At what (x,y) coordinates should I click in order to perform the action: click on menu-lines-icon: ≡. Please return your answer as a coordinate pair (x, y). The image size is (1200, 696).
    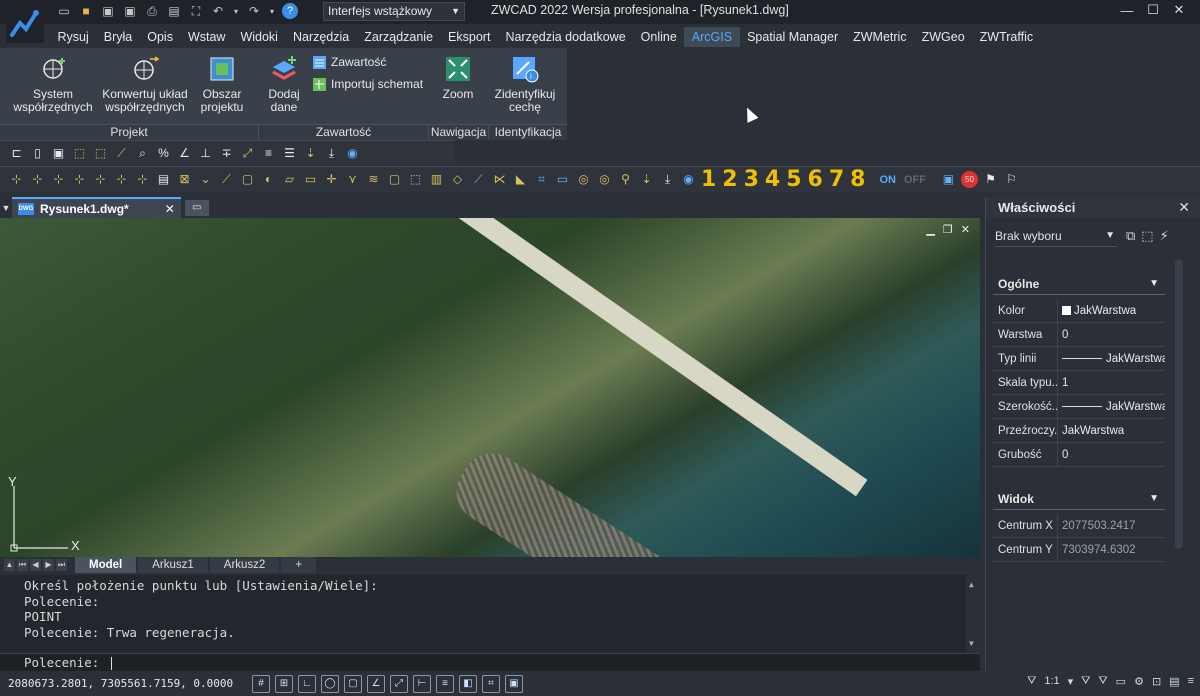
    Looking at the image, I should click on (1191, 681).